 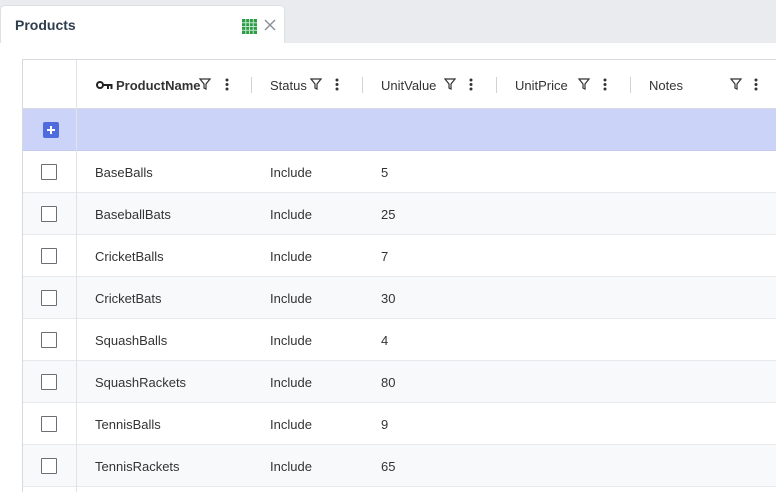 I want to click on cell-productname: CricketBats, so click(x=128, y=298).